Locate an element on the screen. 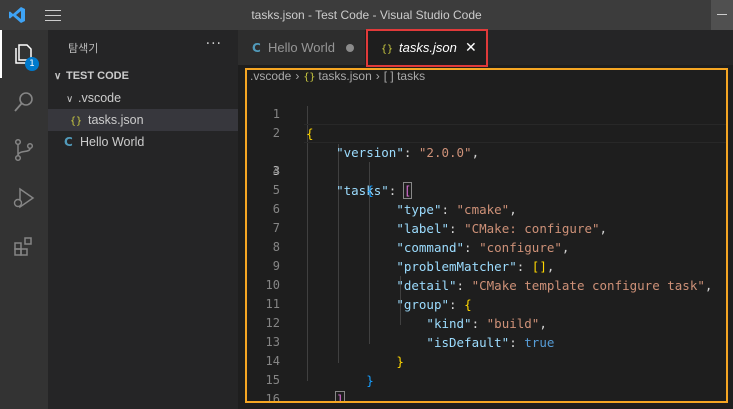  explorer-badge: 1 is located at coordinates (32, 64).